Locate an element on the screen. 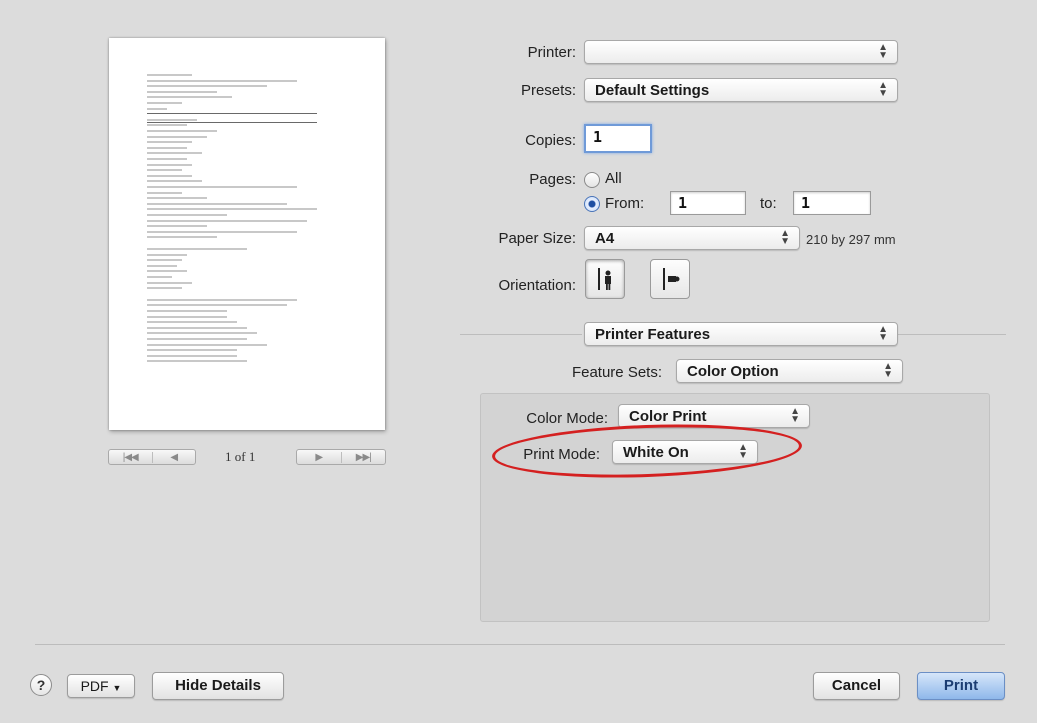 This screenshot has height=723, width=1037. section-divider-right is located at coordinates (952, 334).